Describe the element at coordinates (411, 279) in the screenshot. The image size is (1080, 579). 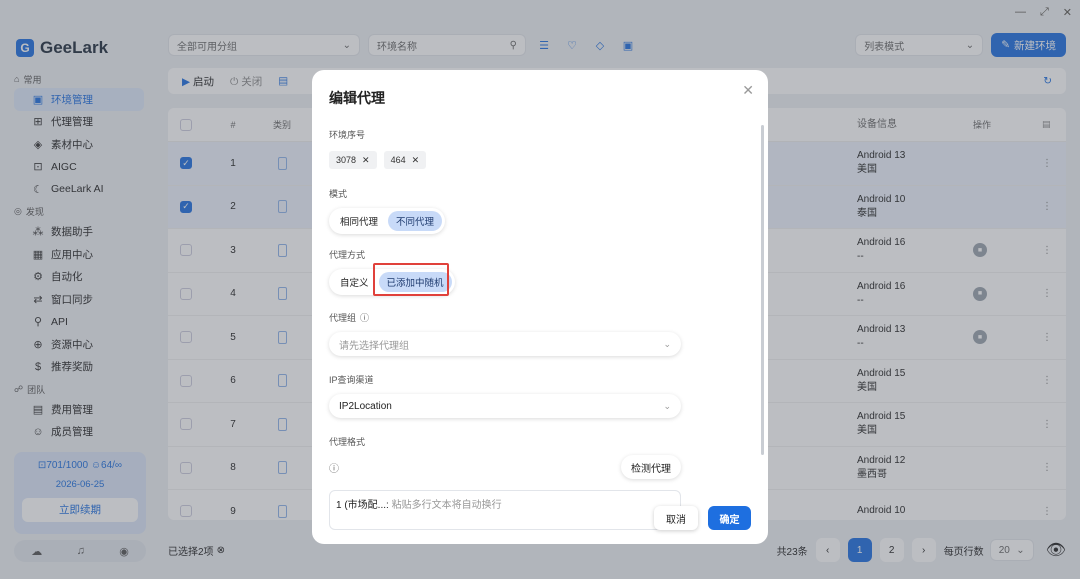
I see `highlight-box` at that location.